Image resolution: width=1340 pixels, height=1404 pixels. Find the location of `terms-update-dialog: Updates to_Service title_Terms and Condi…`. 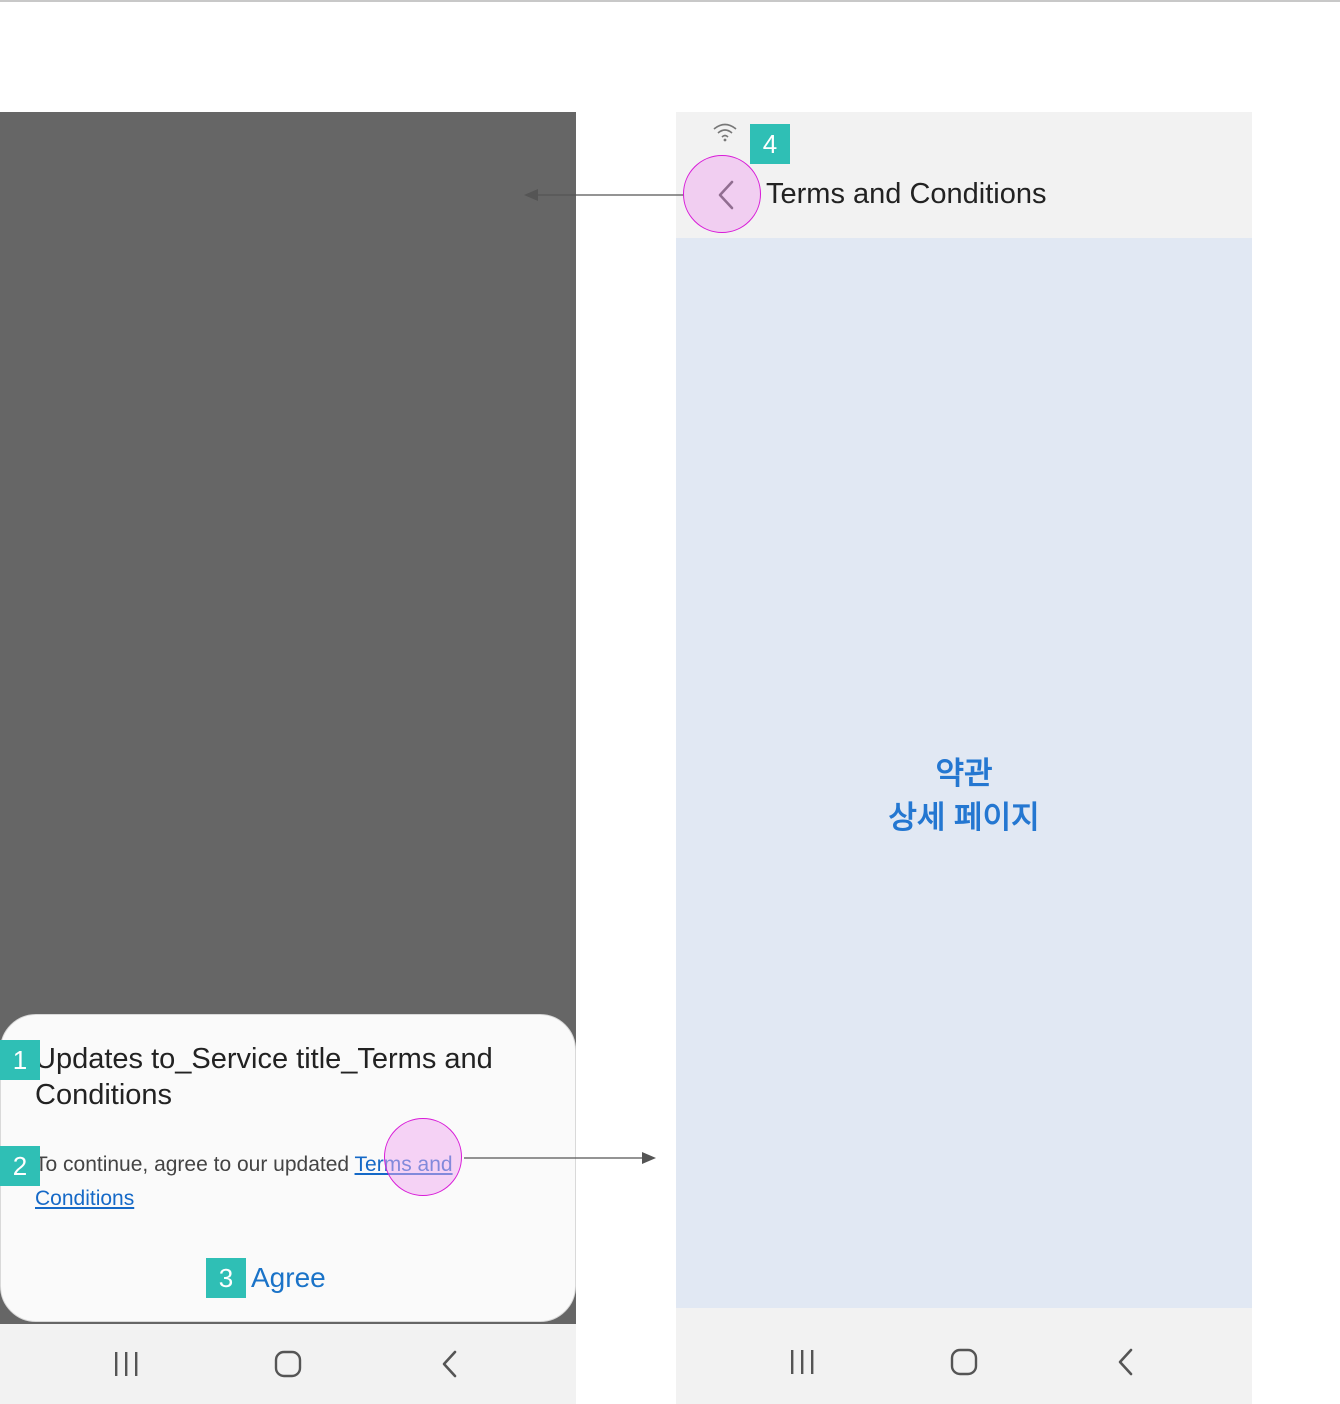

terms-update-dialog: Updates to_Service title_Terms and Condi… is located at coordinates (288, 1168).